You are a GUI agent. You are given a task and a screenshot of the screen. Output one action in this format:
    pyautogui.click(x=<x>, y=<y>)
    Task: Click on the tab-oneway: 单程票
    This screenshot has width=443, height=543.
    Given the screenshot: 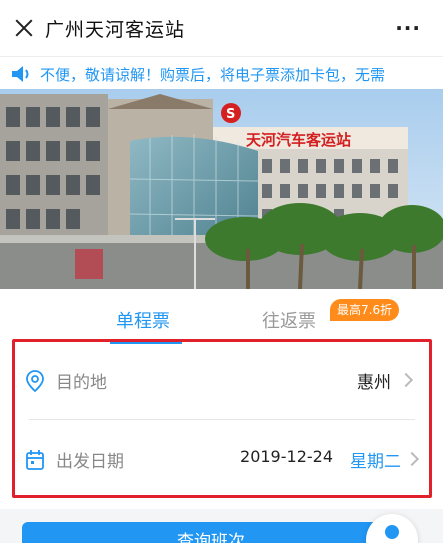 What is the action you would take?
    pyautogui.click(x=143, y=320)
    